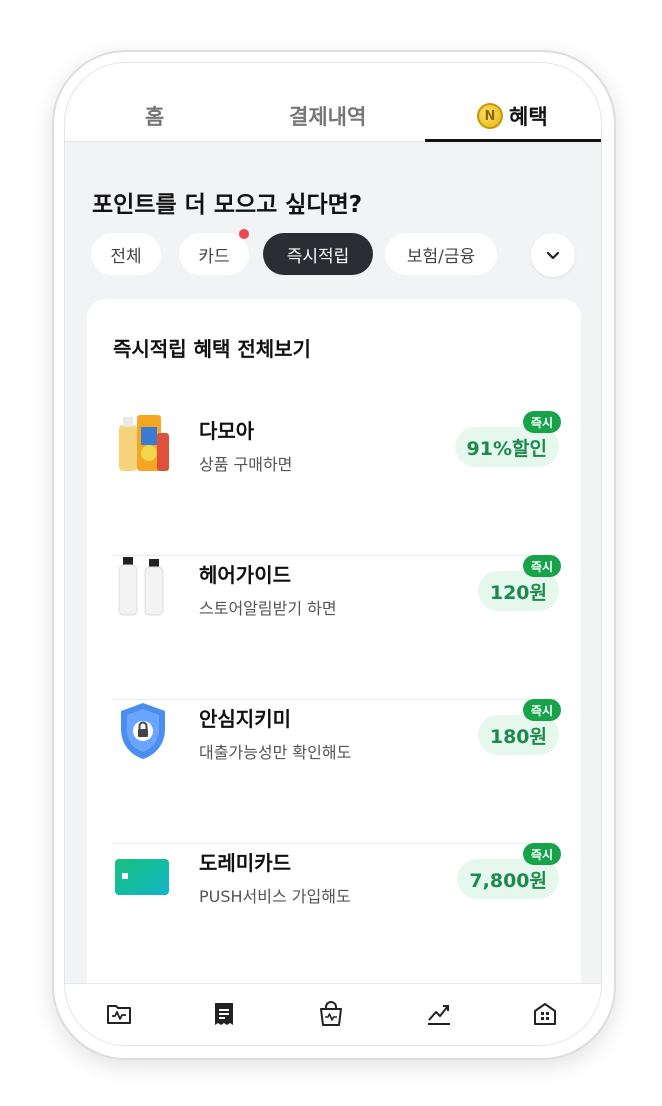 The width and height of the screenshot is (662, 1106). Describe the element at coordinates (143, 874) in the screenshot. I see `credit-card-icon` at that location.